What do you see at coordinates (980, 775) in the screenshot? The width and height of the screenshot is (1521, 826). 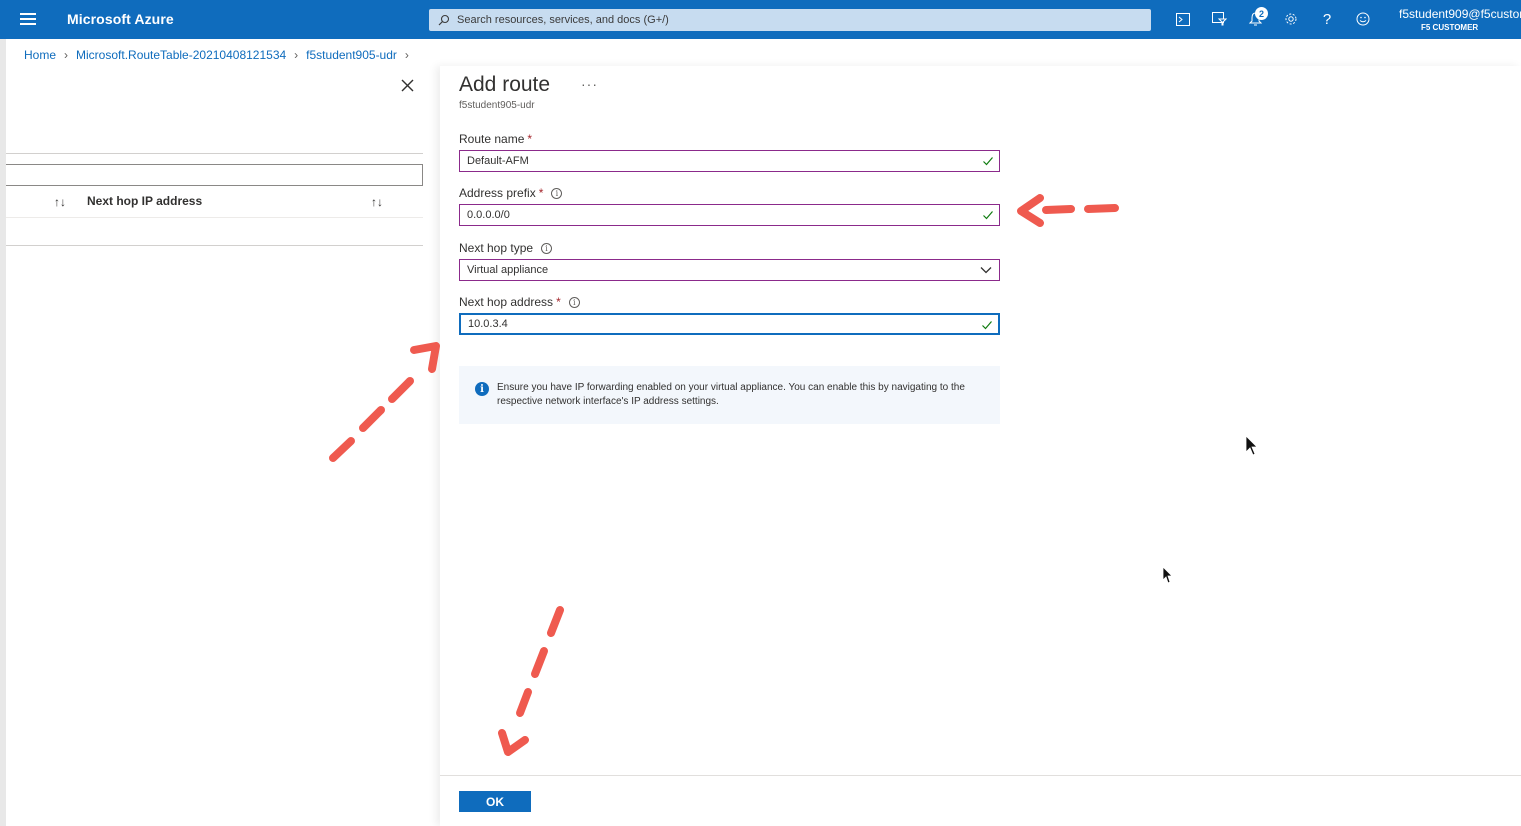 I see `footer-divider` at bounding box center [980, 775].